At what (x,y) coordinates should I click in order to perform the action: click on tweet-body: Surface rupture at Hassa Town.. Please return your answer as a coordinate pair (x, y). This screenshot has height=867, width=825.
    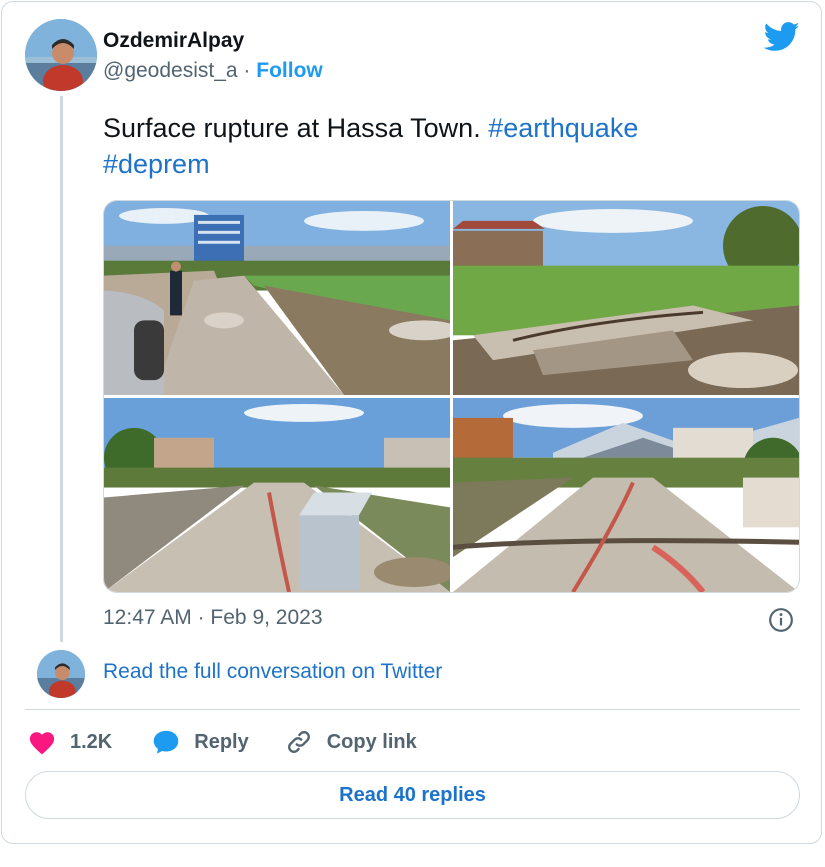
    Looking at the image, I should click on (292, 128).